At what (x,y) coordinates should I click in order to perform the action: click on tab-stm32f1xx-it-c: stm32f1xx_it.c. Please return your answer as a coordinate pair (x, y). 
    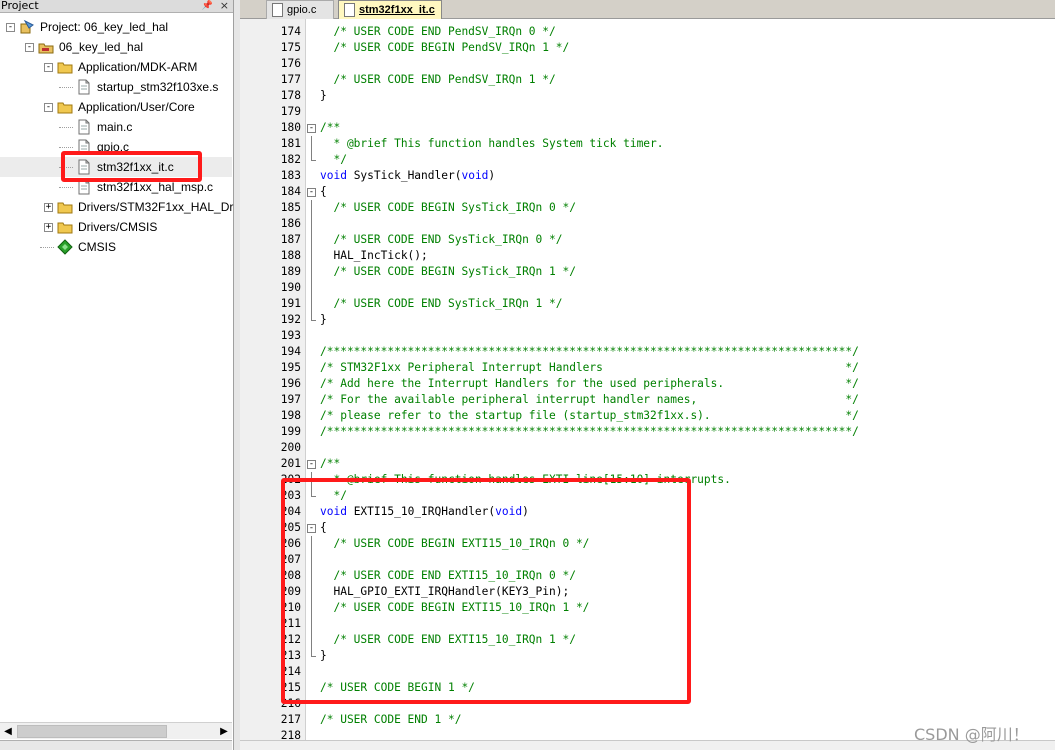
    Looking at the image, I should click on (390, 9).